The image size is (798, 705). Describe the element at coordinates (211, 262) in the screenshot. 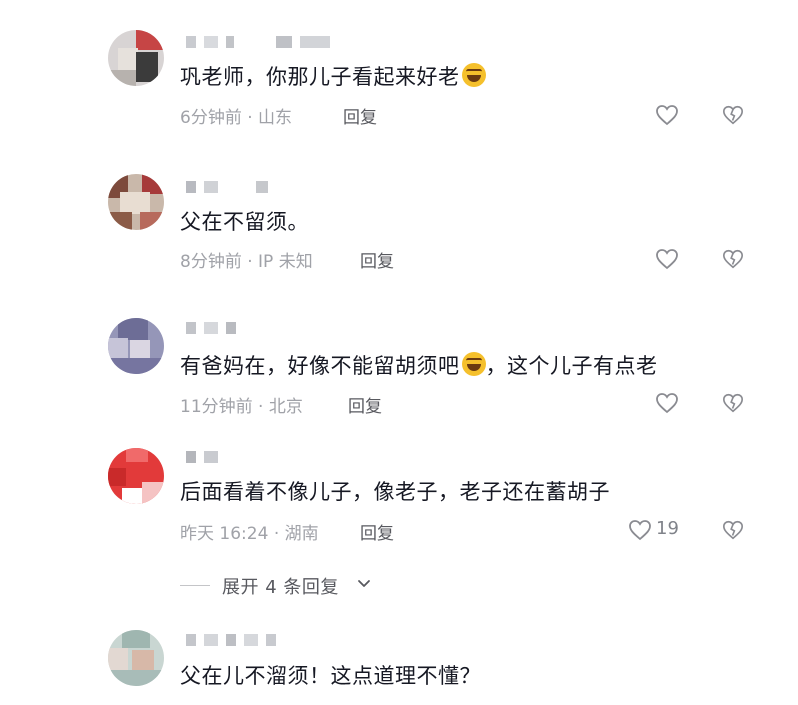

I see `timestamp: 8分钟前` at that location.